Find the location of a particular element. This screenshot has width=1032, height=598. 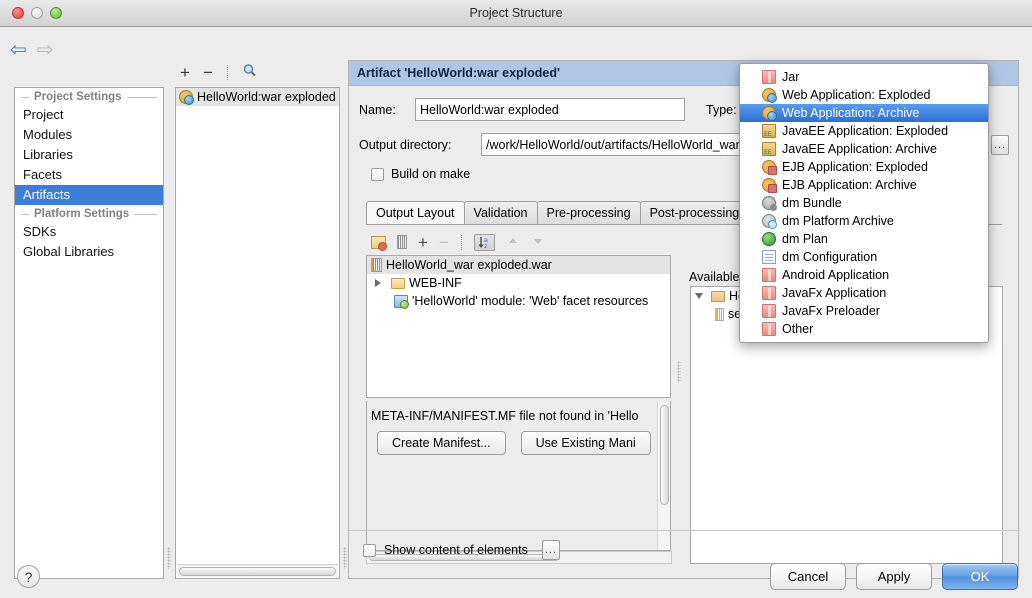

artifacts-list: HelloWorld:war exploded is located at coordinates (257, 333).